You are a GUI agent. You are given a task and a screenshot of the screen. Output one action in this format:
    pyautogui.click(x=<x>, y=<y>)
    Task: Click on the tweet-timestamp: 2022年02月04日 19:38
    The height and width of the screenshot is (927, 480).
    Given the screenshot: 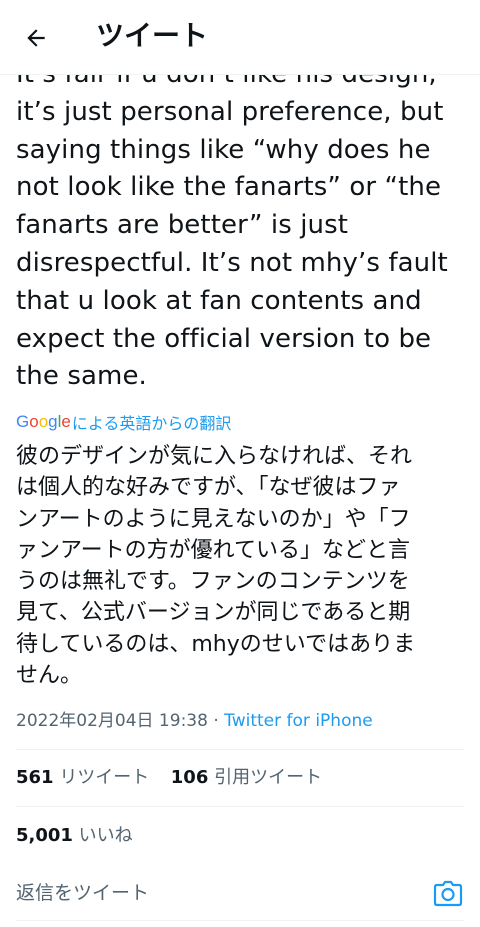 What is the action you would take?
    pyautogui.click(x=112, y=721)
    